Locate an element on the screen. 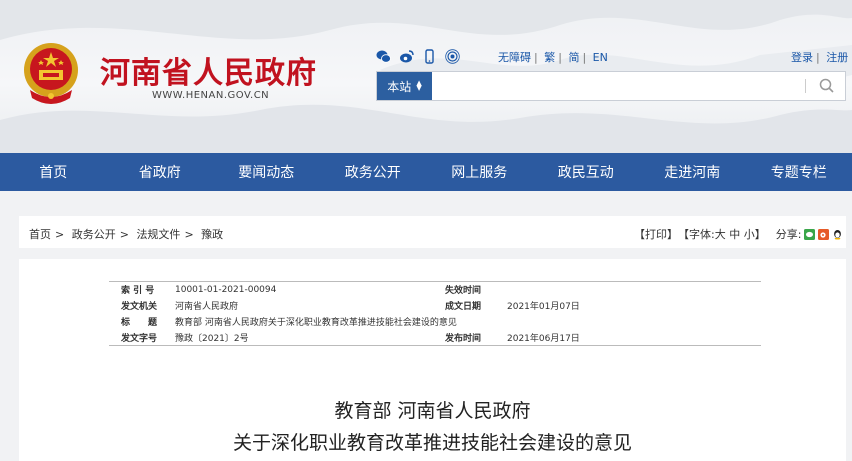  site-title: 河南省人民政府 is located at coordinates (208, 70).